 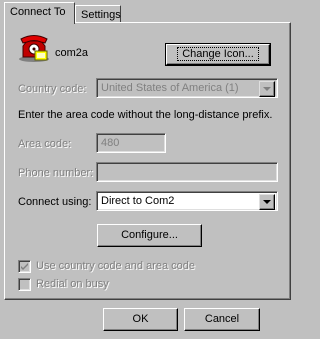 I want to click on area-code-label: Area code:, so click(x=45, y=144).